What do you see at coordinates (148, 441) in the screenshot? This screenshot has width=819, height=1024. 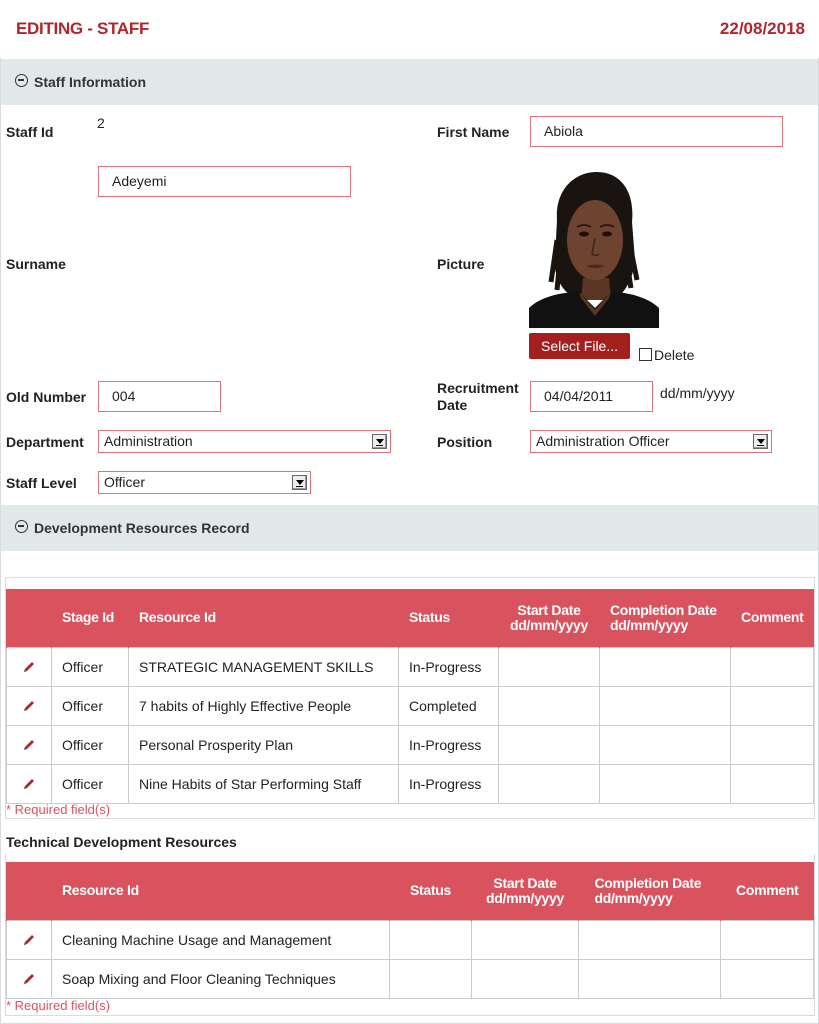 I see `department-selected-value: Administration` at bounding box center [148, 441].